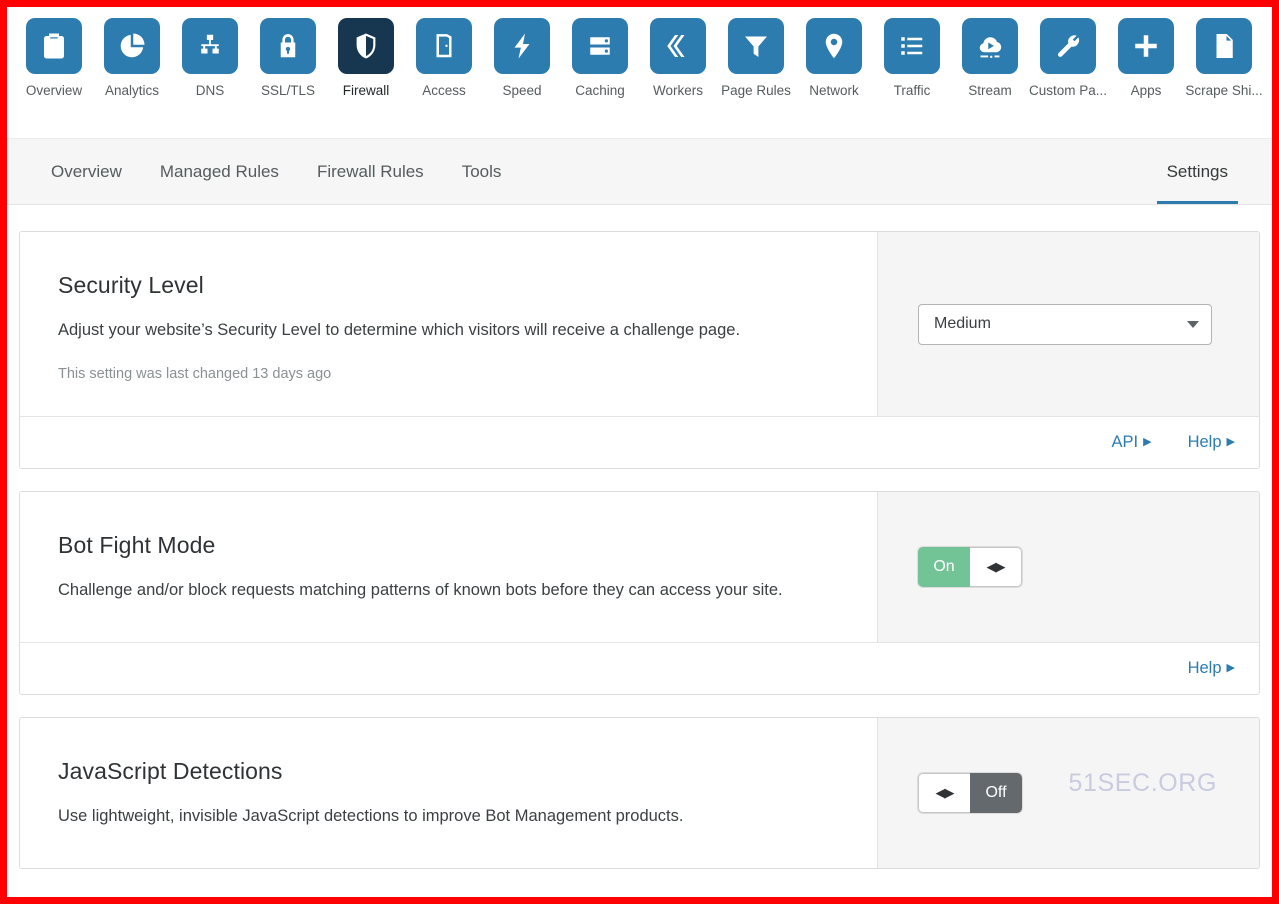  I want to click on product-nav-label: Page Rules, so click(756, 90).